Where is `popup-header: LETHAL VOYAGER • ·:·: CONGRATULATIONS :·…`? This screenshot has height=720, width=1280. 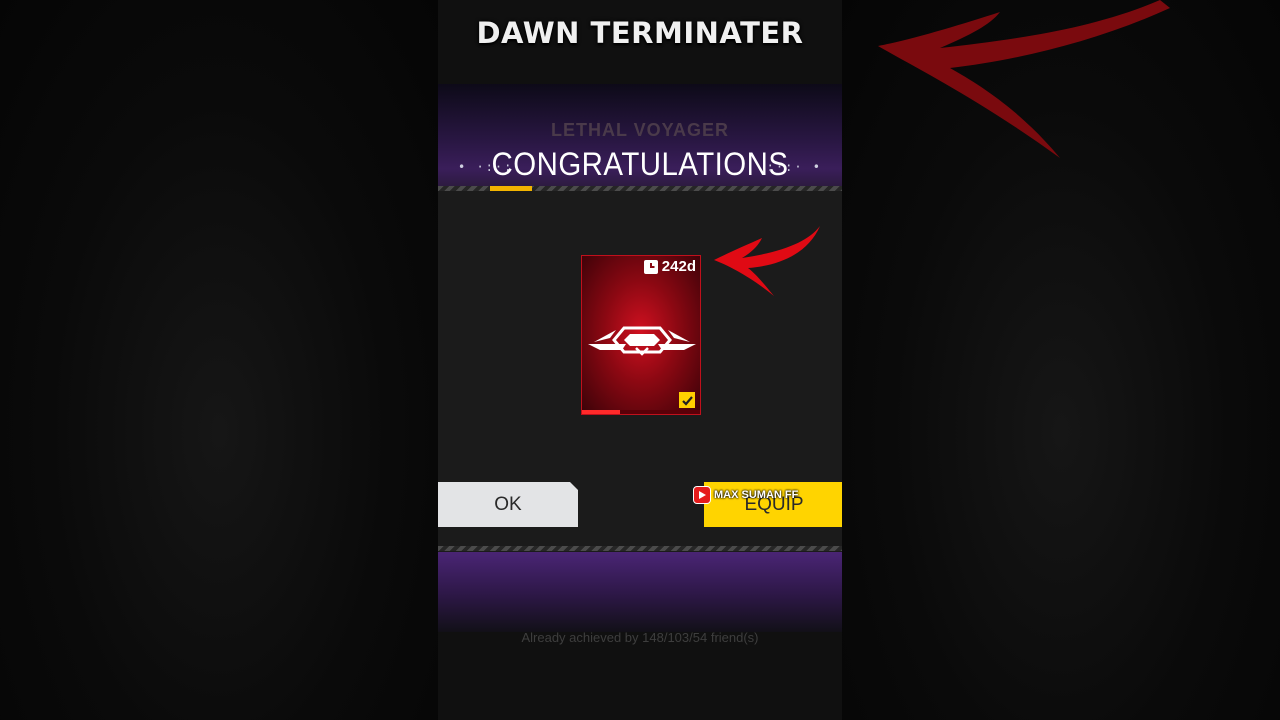
popup-header: LETHAL VOYAGER • ·:·: CONGRATULATIONS :·… is located at coordinates (640, 137).